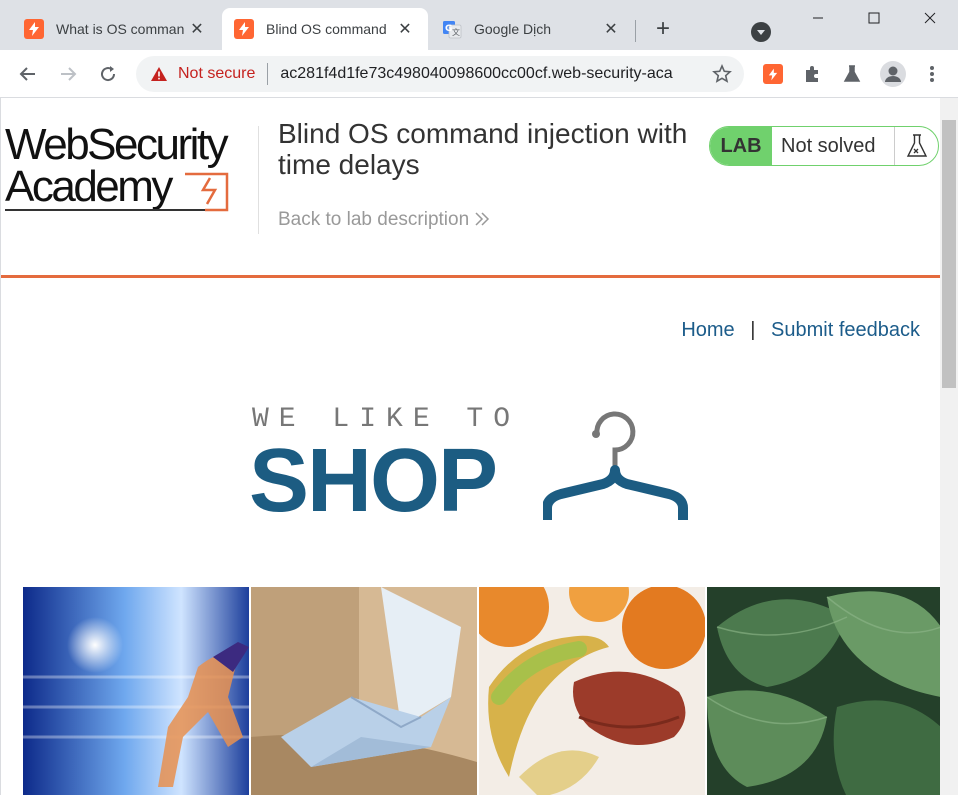 This screenshot has width=958, height=795. Describe the element at coordinates (470, 276) in the screenshot. I see `header-rule` at that location.